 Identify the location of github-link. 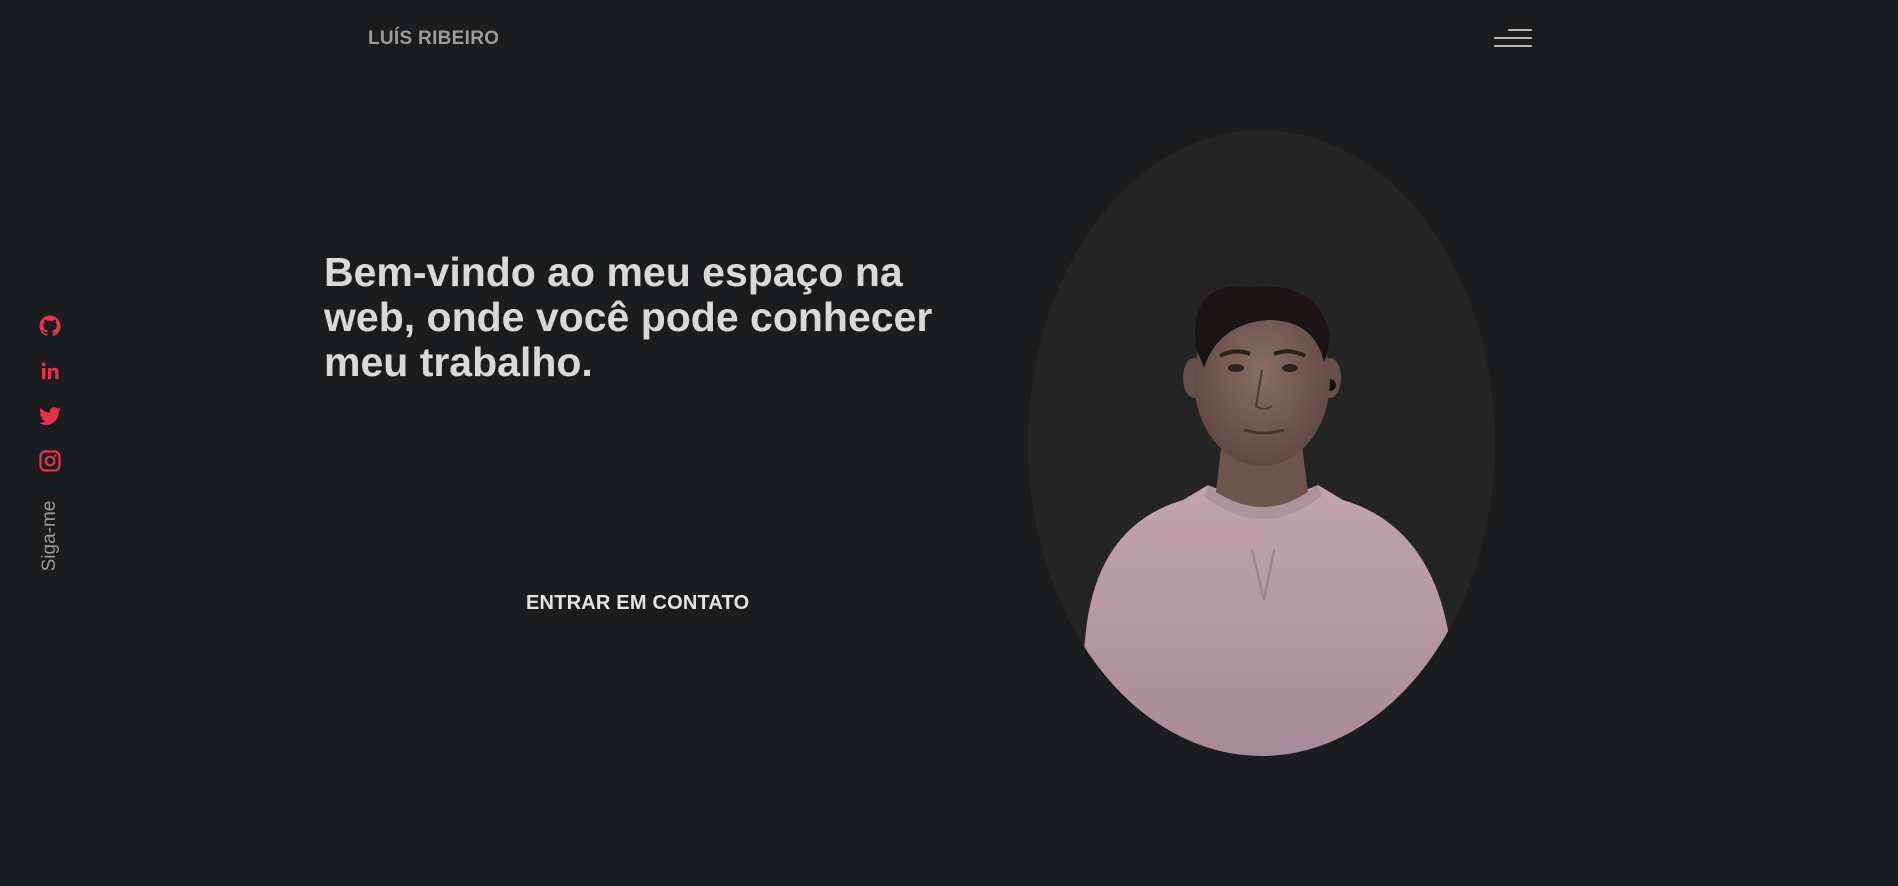
(50, 328).